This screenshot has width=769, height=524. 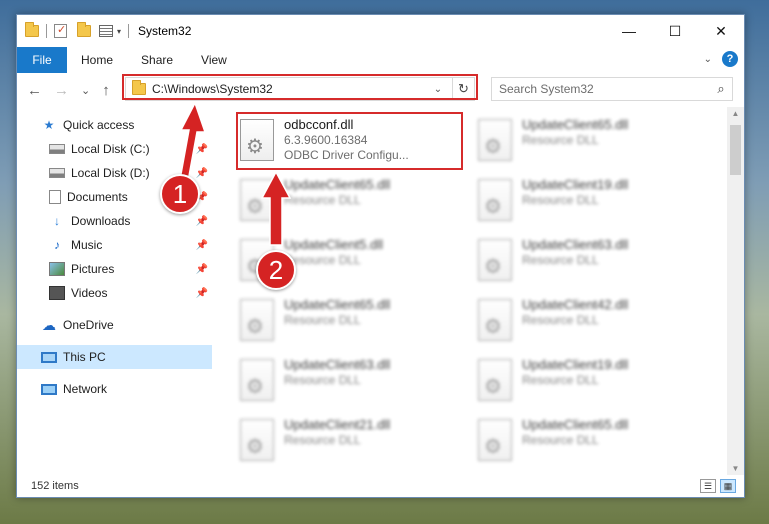 I want to click on sidebar-item-videos: Videos 📌, so click(x=114, y=293).